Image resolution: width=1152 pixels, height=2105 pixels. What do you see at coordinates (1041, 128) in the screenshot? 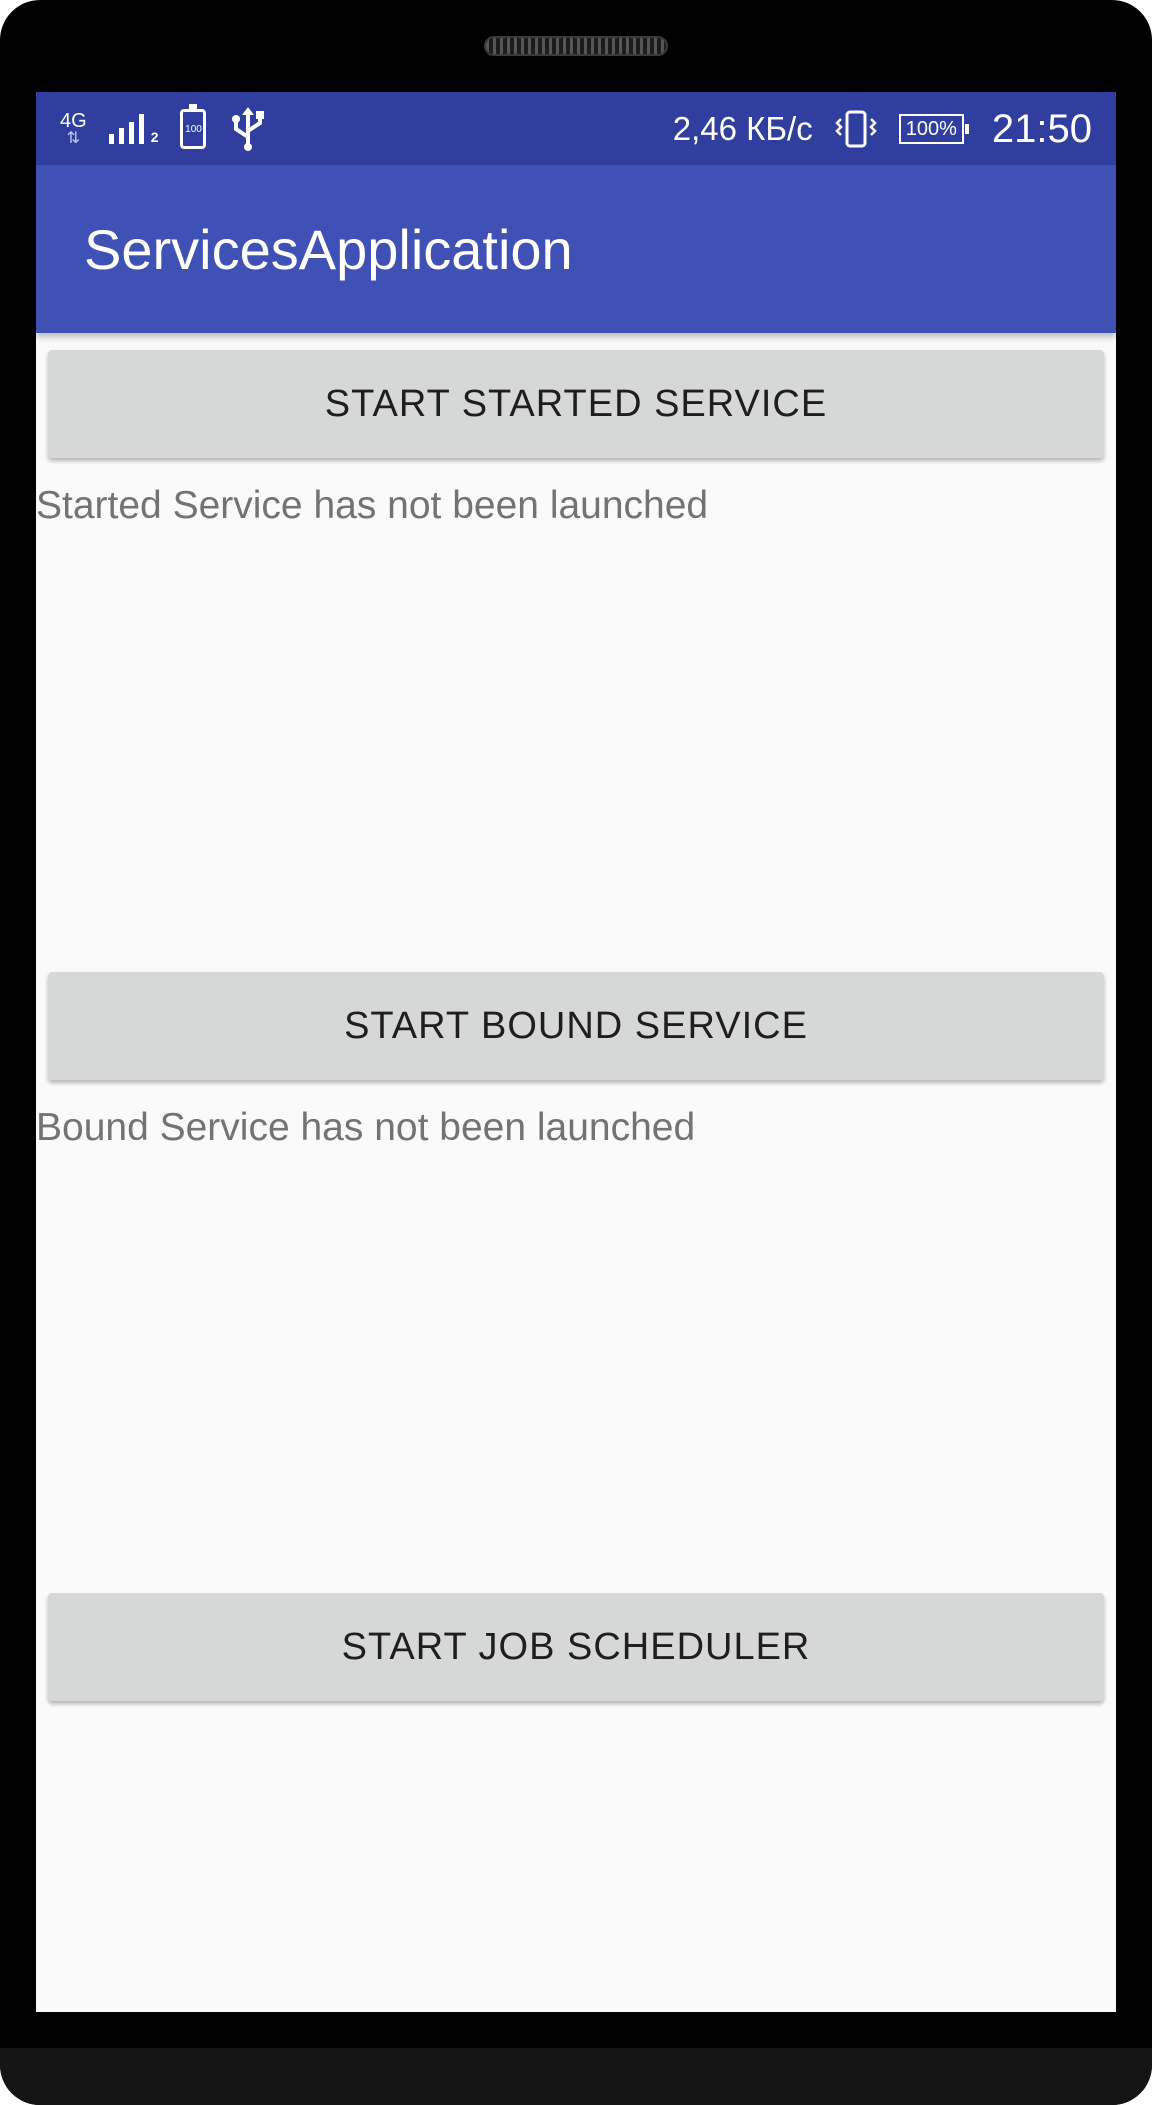
I see `clock: 21:50` at bounding box center [1041, 128].